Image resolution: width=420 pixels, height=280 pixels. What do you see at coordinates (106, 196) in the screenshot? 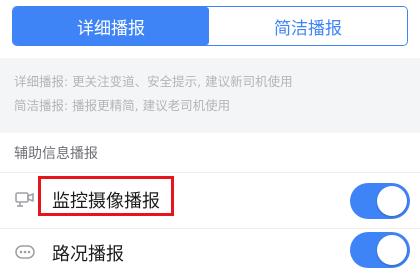
I see `highlight-box` at bounding box center [106, 196].